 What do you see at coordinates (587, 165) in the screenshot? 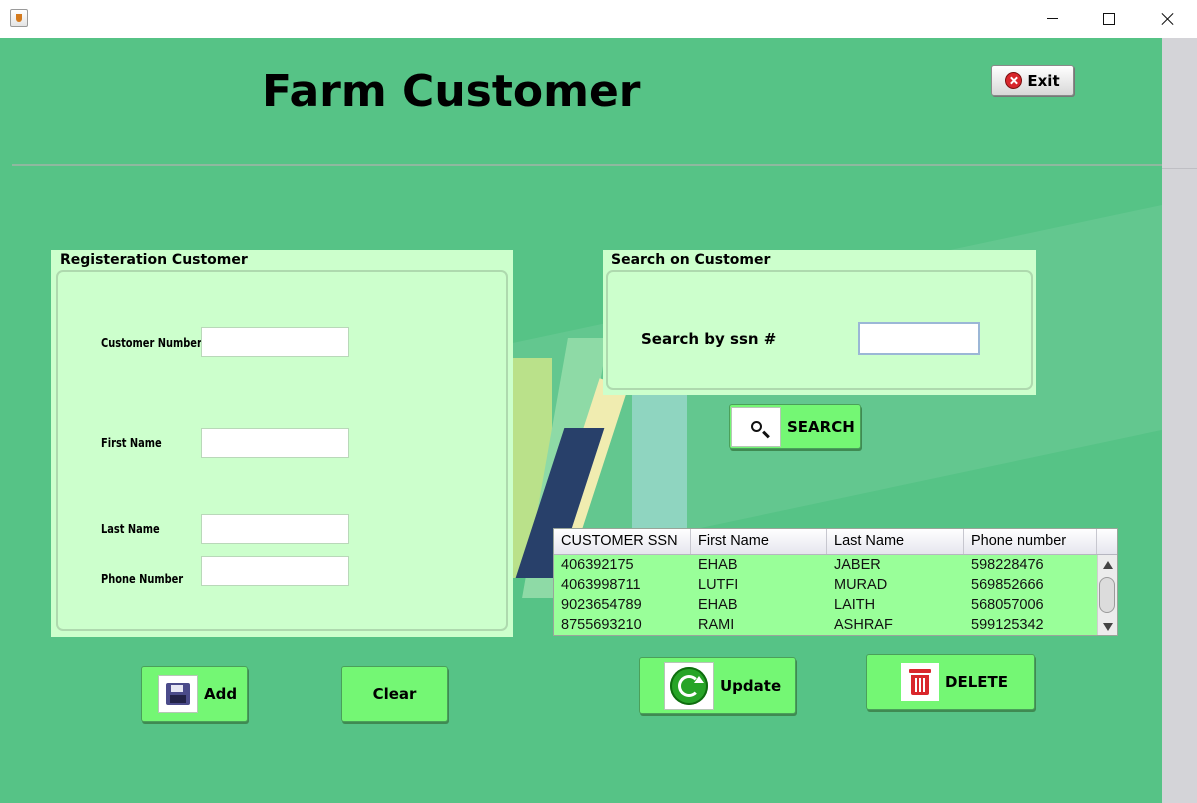
I see `header-separator` at bounding box center [587, 165].